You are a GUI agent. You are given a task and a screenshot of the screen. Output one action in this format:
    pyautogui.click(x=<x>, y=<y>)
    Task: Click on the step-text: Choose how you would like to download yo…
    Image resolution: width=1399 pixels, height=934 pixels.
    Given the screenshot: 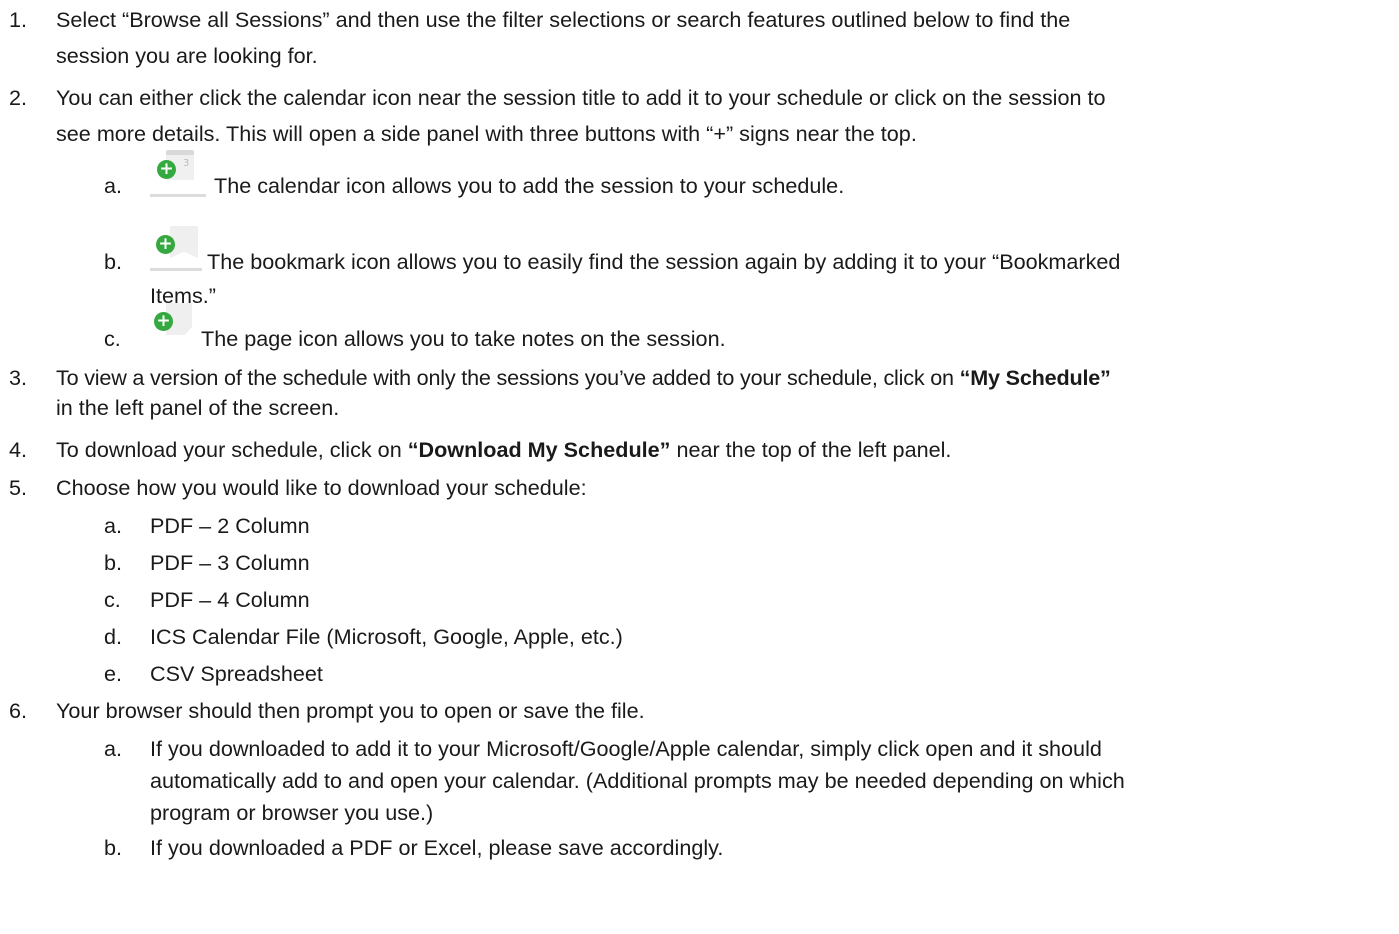 What is the action you would take?
    pyautogui.click(x=321, y=487)
    